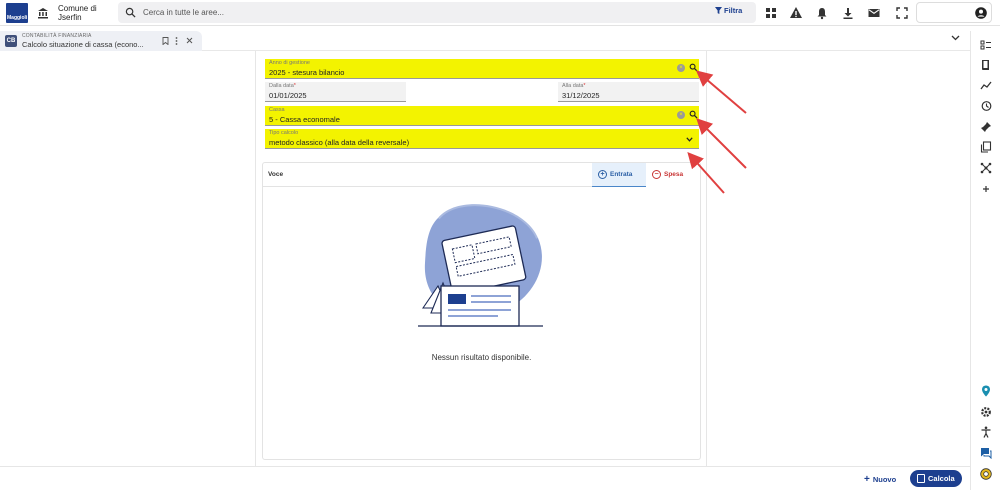 This screenshot has height=490, width=1000. What do you see at coordinates (289, 63) in the screenshot?
I see `anno-label: Anno di gestione` at bounding box center [289, 63].